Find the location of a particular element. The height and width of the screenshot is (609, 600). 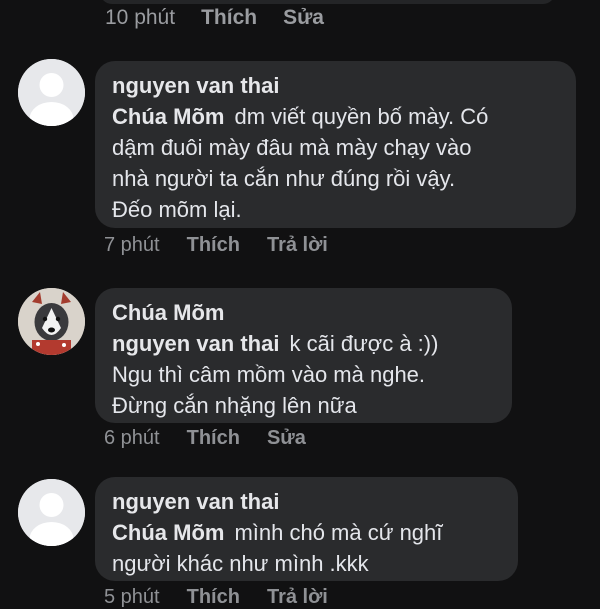

husky-avatar-icon is located at coordinates (51, 321).